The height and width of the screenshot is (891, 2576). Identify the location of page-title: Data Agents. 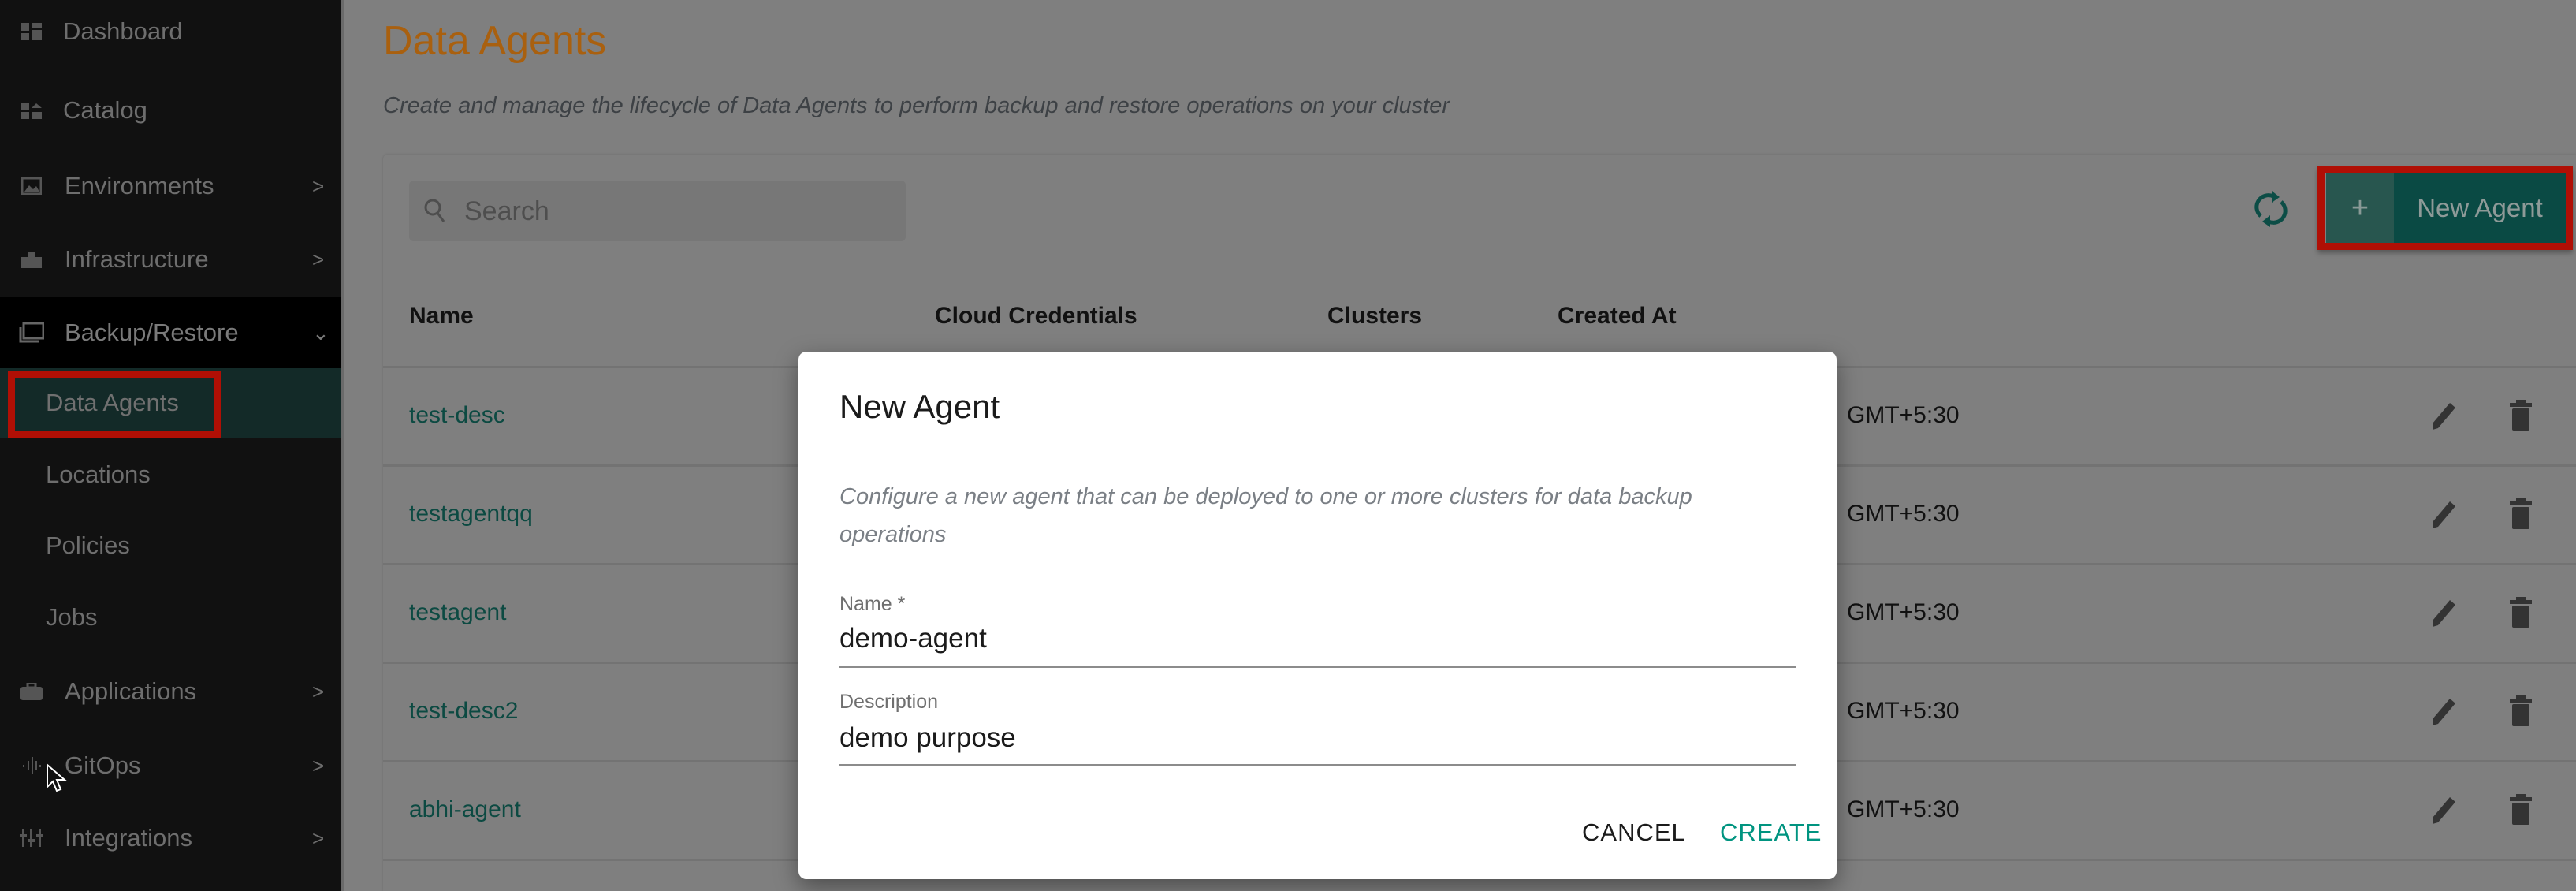
(495, 41).